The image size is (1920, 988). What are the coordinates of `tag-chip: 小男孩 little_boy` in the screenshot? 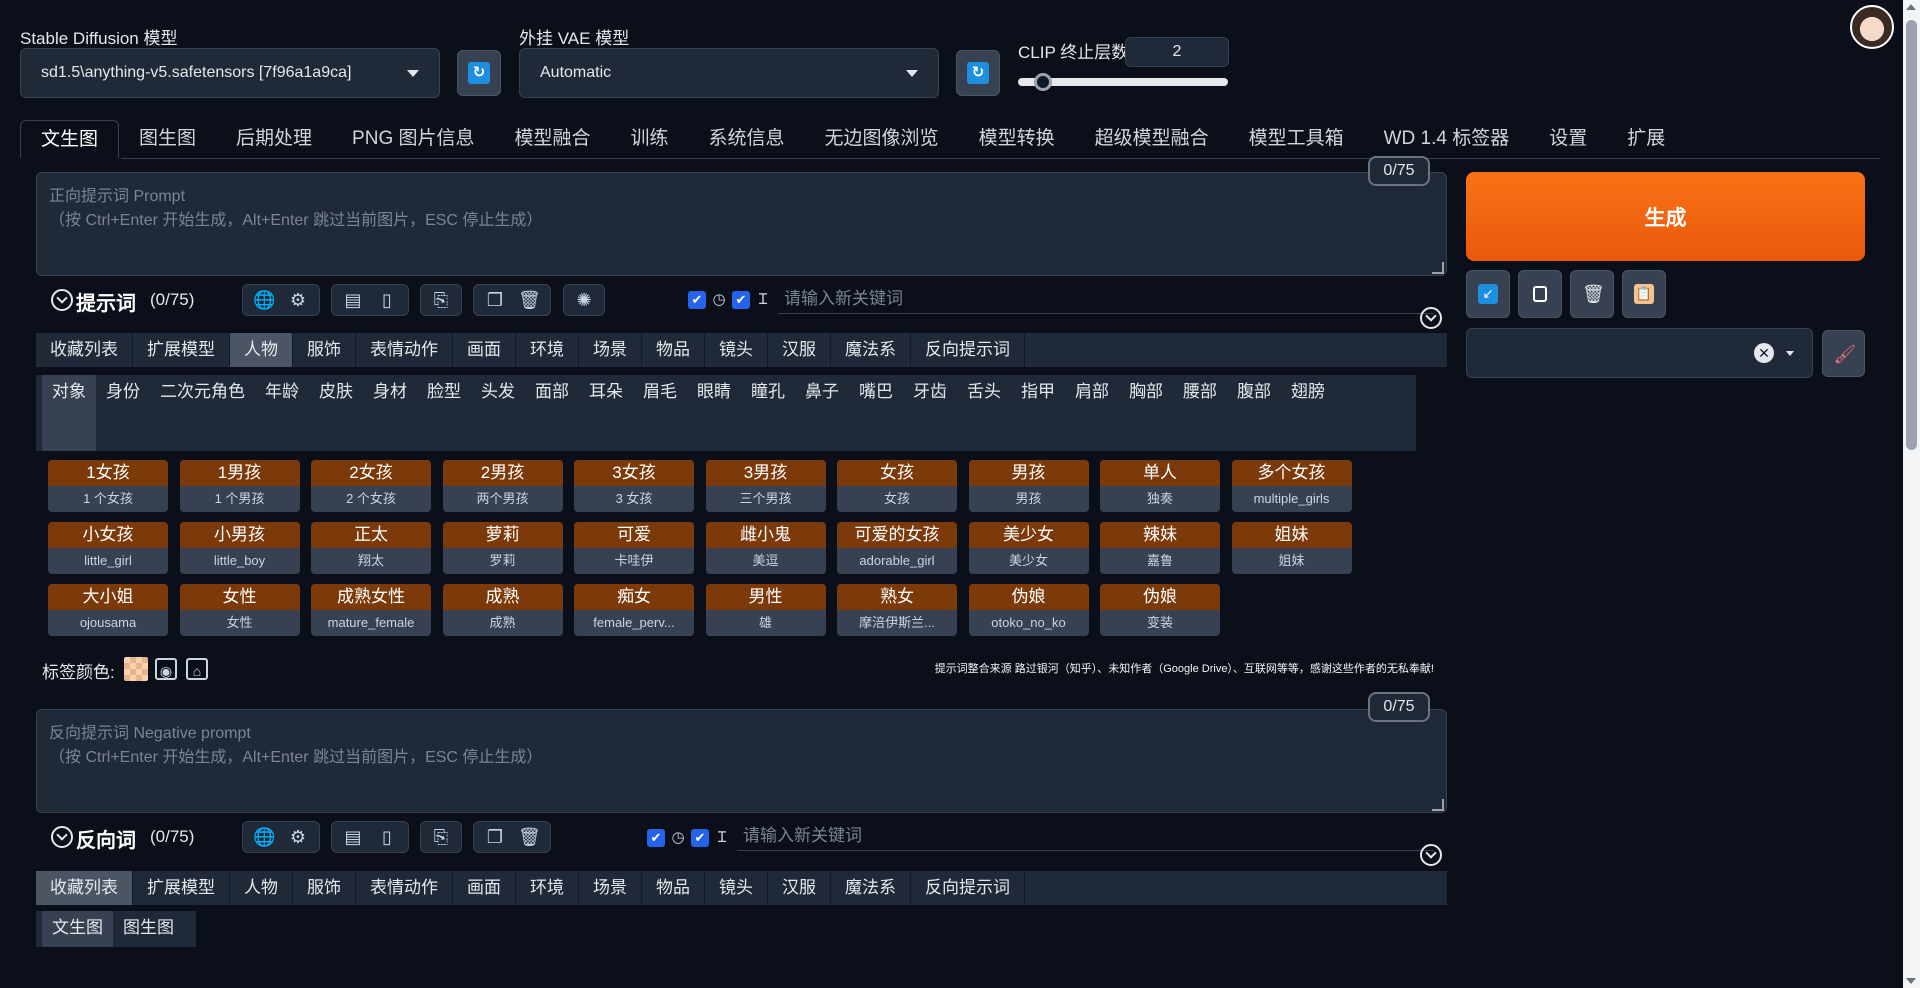 It's located at (239, 548).